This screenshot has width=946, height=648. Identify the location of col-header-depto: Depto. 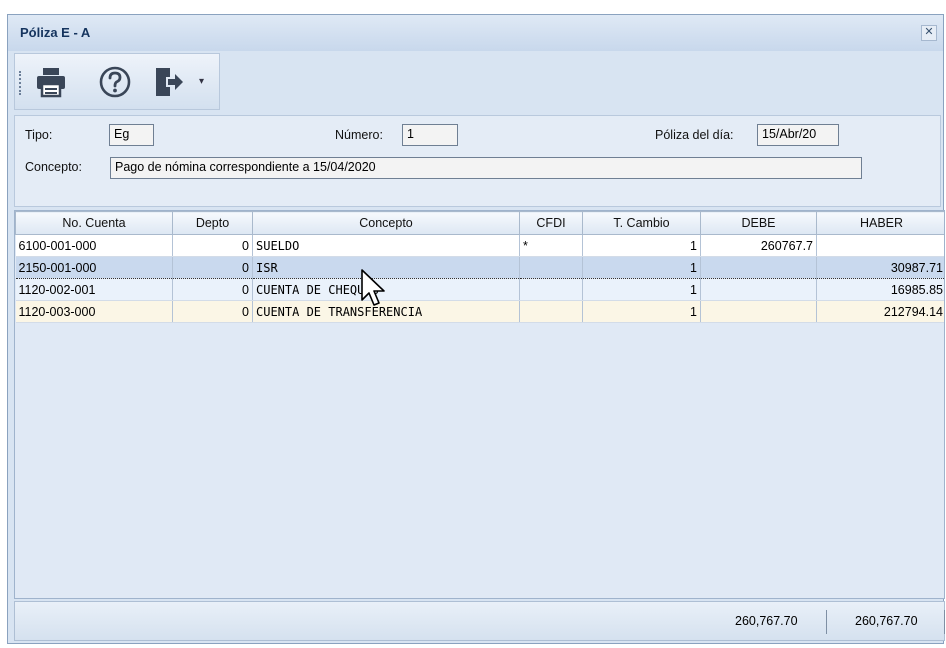
(212, 223).